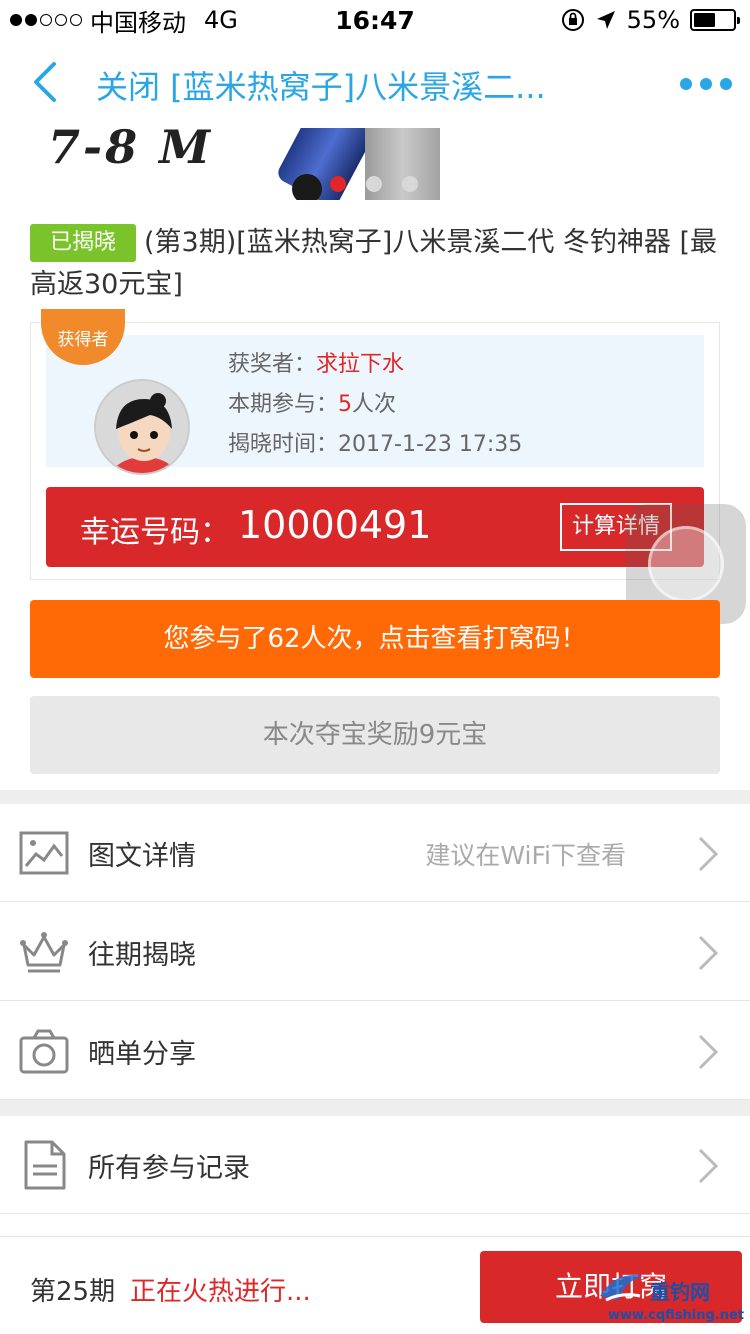  Describe the element at coordinates (686, 564) in the screenshot. I see `assistive-touch-icon` at that location.